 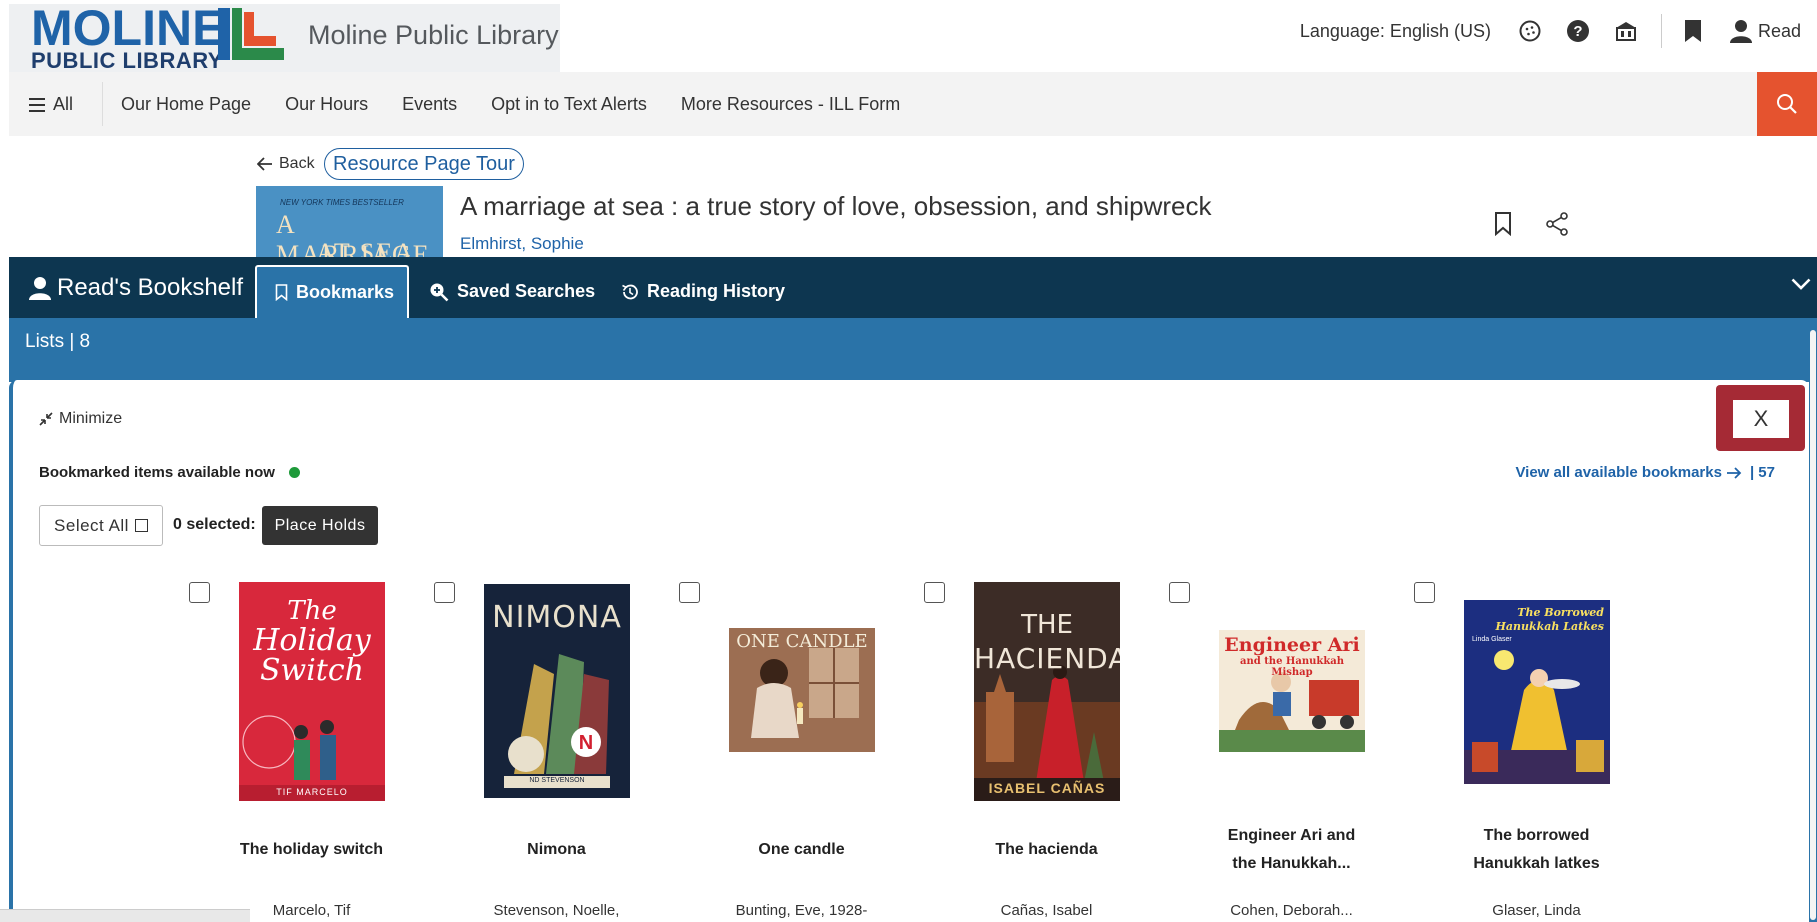 I want to click on book-title-line-1: Engineer Ari and, so click(x=1291, y=835).